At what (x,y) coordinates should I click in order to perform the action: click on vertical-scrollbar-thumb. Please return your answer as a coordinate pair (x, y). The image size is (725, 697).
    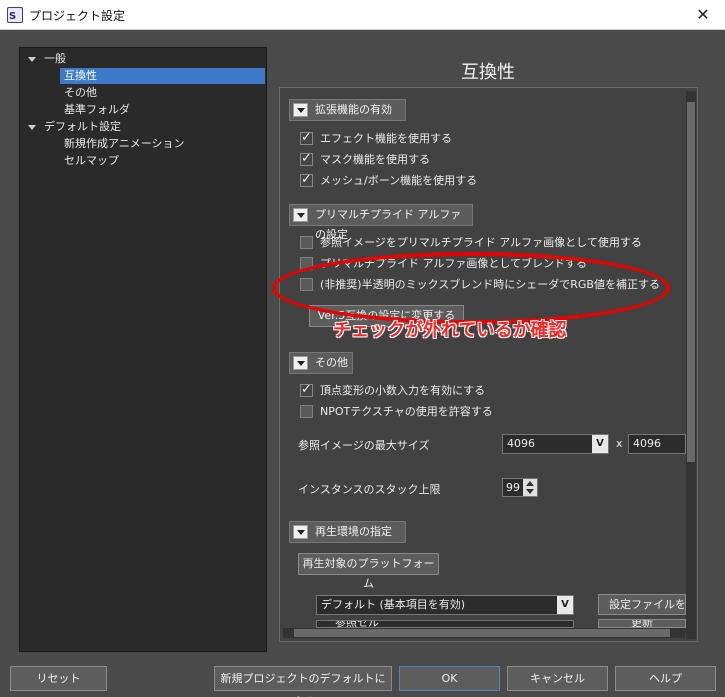
    Looking at the image, I should click on (691, 282).